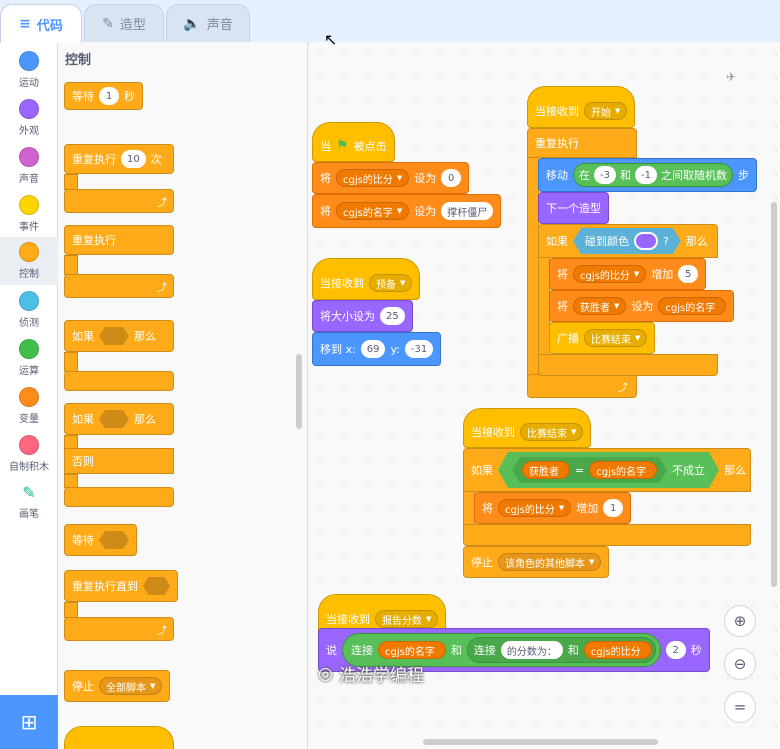 The height and width of the screenshot is (749, 780). I want to click on not-condition: 获胜者 = cgjs的名字 不成立, so click(608, 470).